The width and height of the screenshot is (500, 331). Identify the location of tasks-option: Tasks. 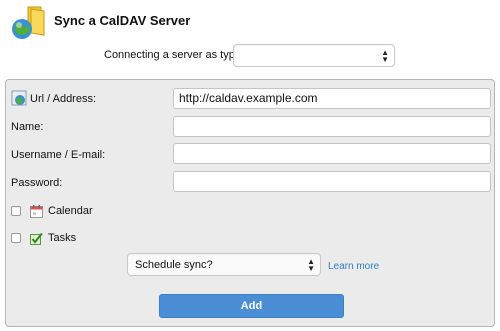
(71, 239).